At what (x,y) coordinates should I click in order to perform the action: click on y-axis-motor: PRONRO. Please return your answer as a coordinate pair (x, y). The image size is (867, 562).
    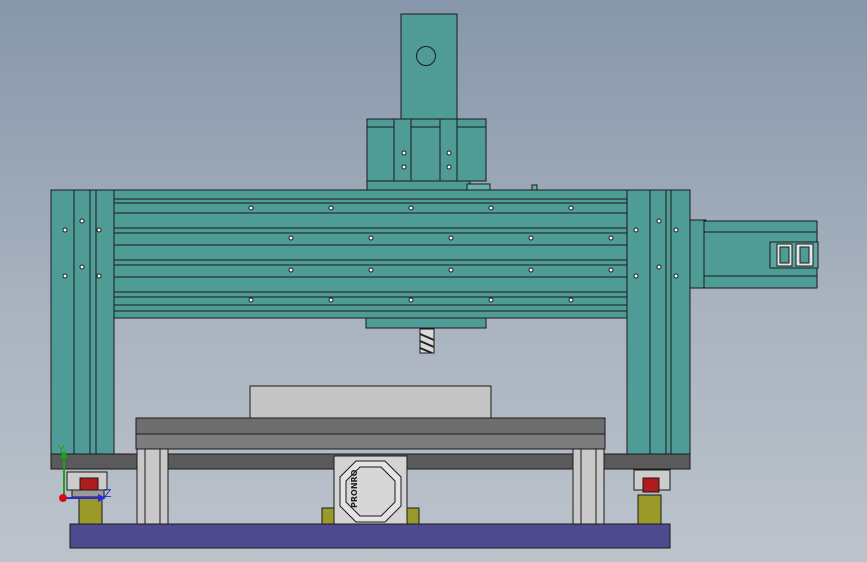
    Looking at the image, I should click on (370, 490).